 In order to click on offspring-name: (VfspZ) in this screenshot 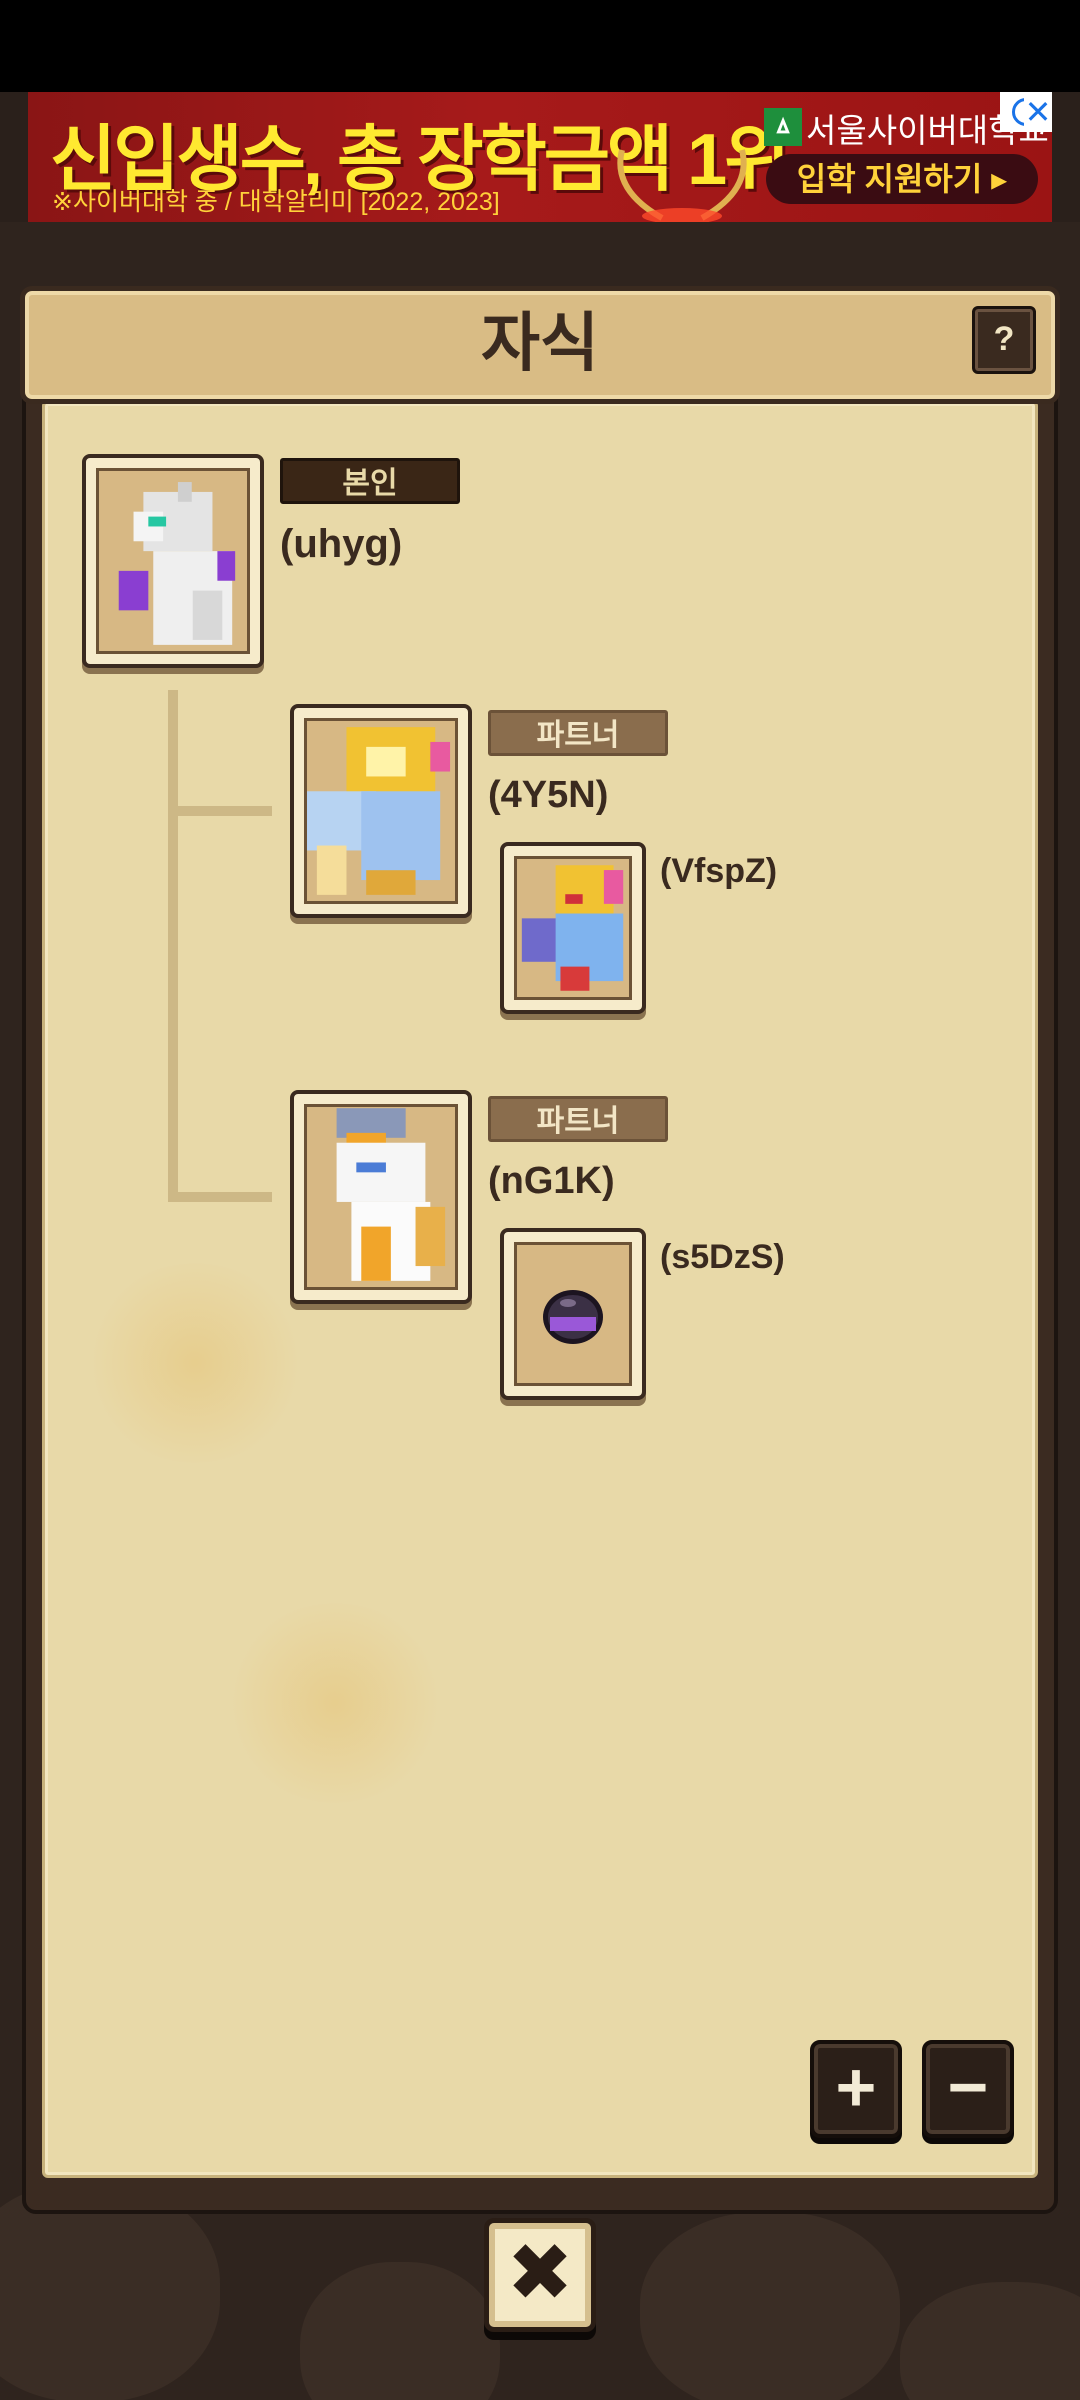, I will do `click(719, 871)`.